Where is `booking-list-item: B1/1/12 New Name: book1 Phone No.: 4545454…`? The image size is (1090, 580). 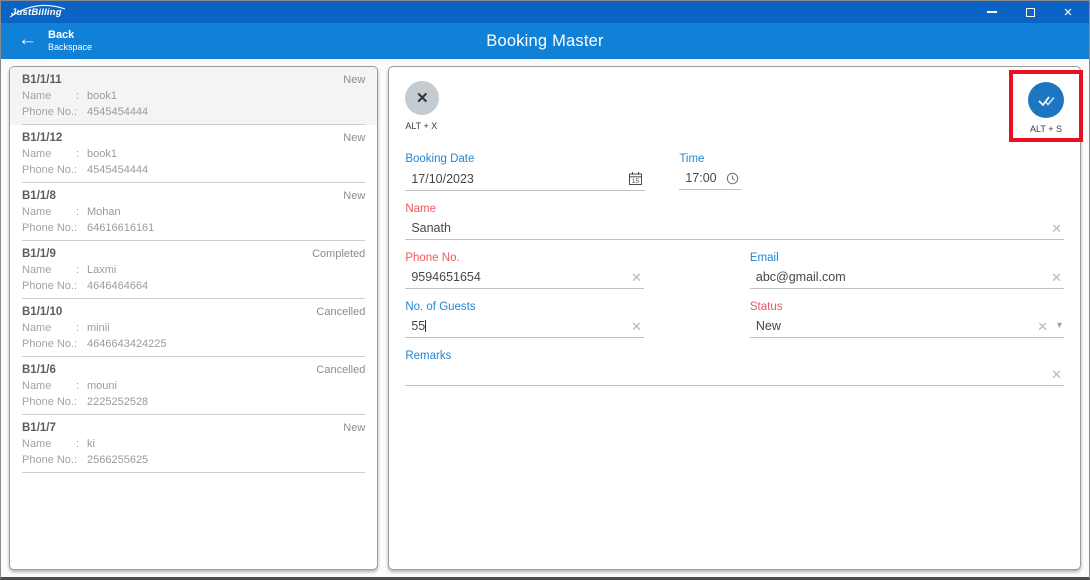 booking-list-item: B1/1/12 New Name: book1 Phone No.: 4545454… is located at coordinates (193, 154).